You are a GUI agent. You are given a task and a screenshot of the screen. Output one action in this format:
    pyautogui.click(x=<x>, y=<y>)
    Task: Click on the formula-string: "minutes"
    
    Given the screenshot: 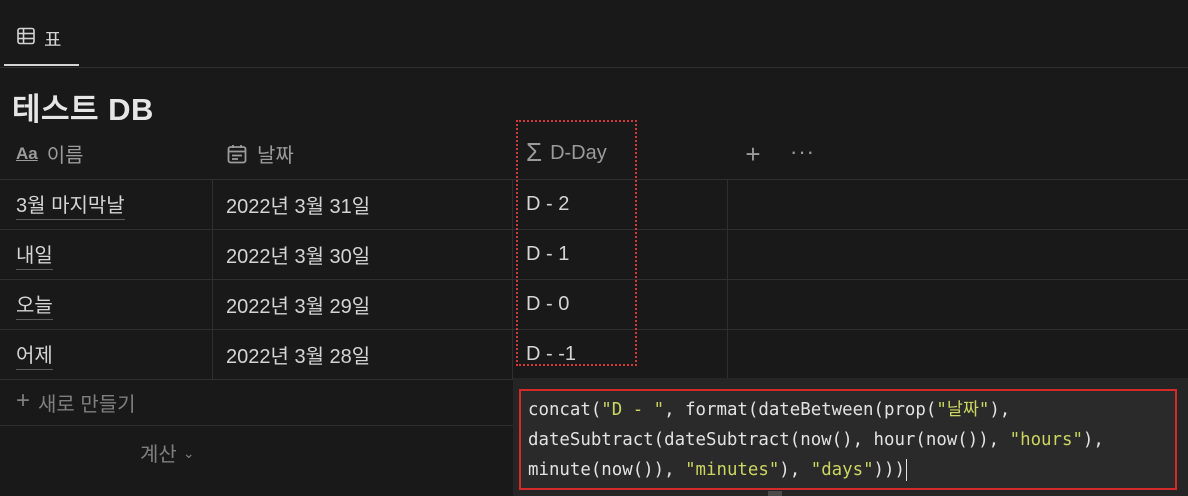 What is the action you would take?
    pyautogui.click(x=732, y=470)
    